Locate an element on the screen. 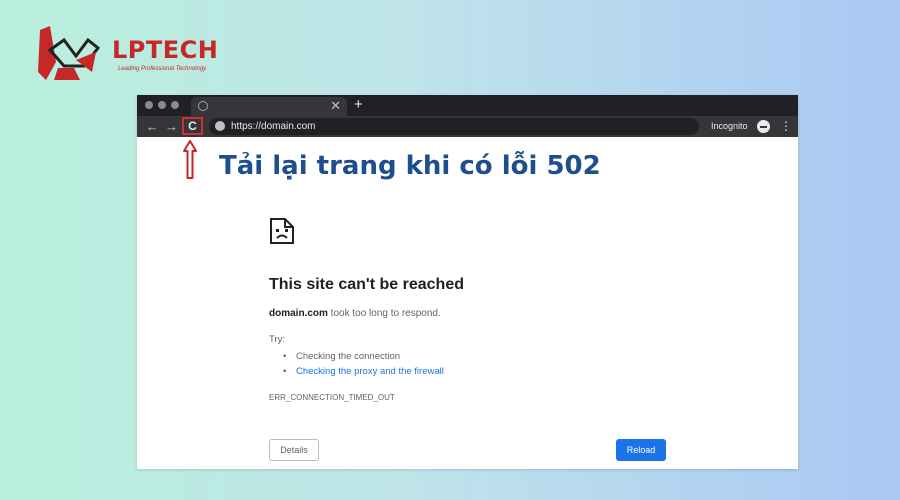  incognito-label: Incognito is located at coordinates (729, 126).